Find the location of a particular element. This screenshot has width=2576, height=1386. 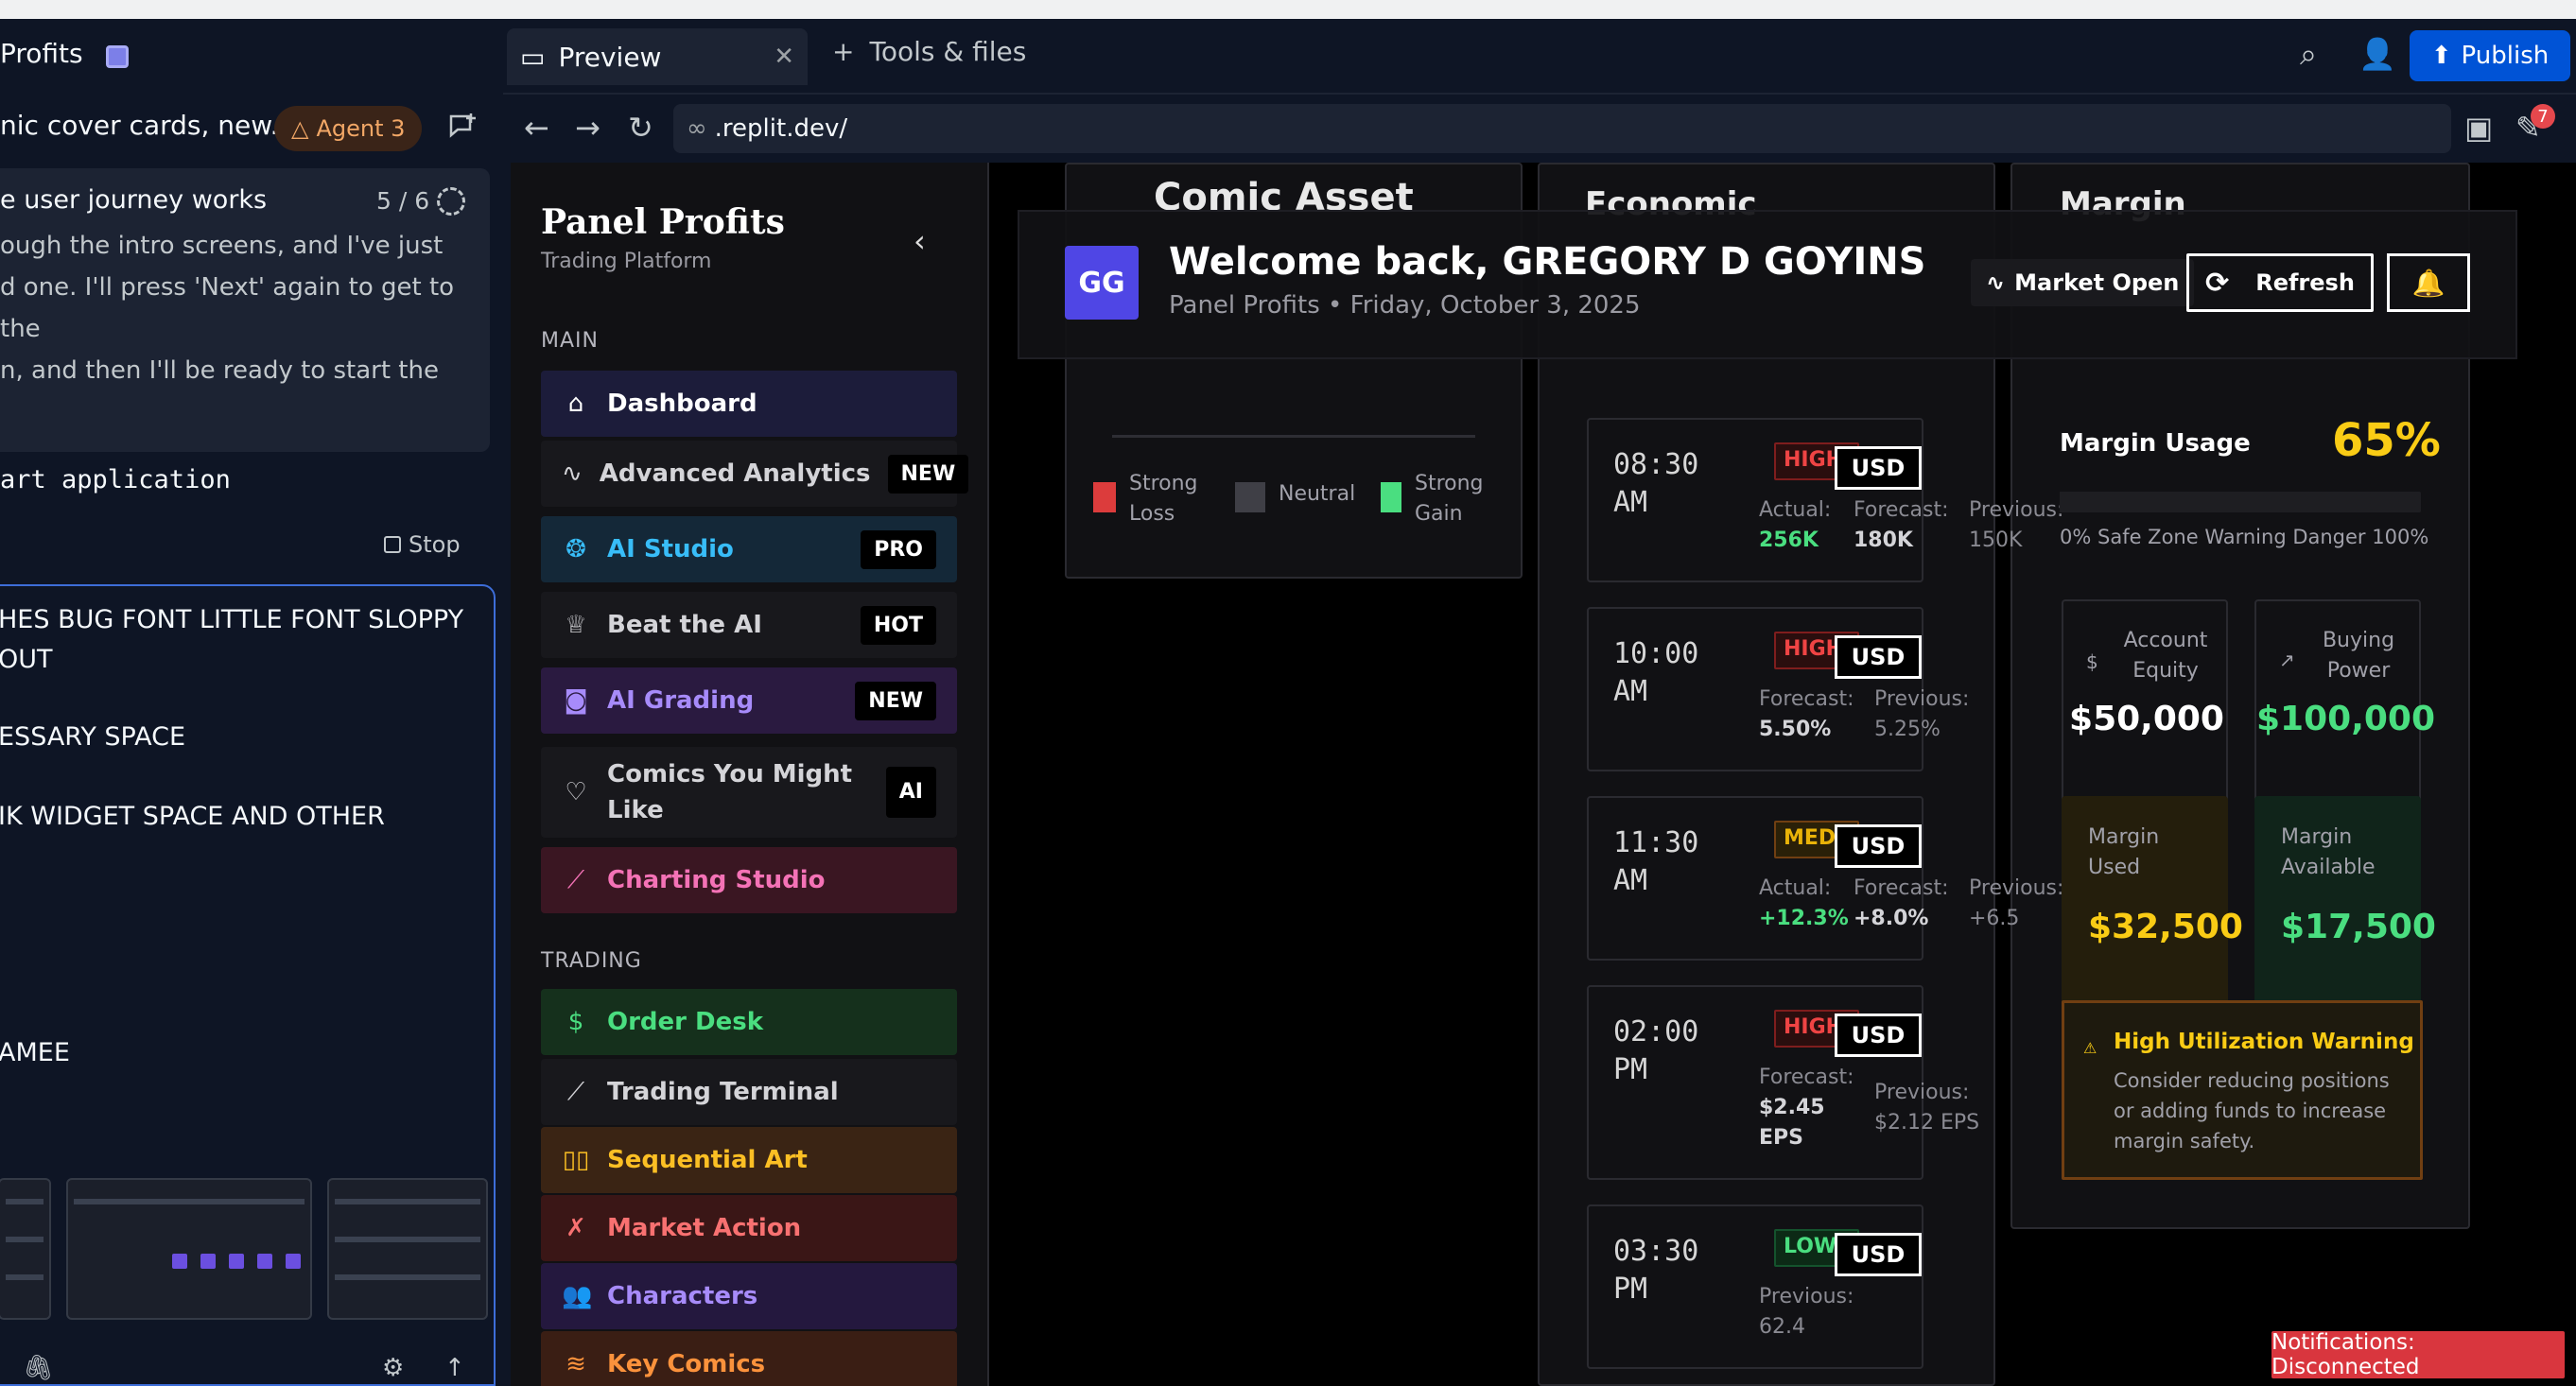

sidebar-item-trading-terminal: ⟋ Trading Terminal is located at coordinates (749, 1092).